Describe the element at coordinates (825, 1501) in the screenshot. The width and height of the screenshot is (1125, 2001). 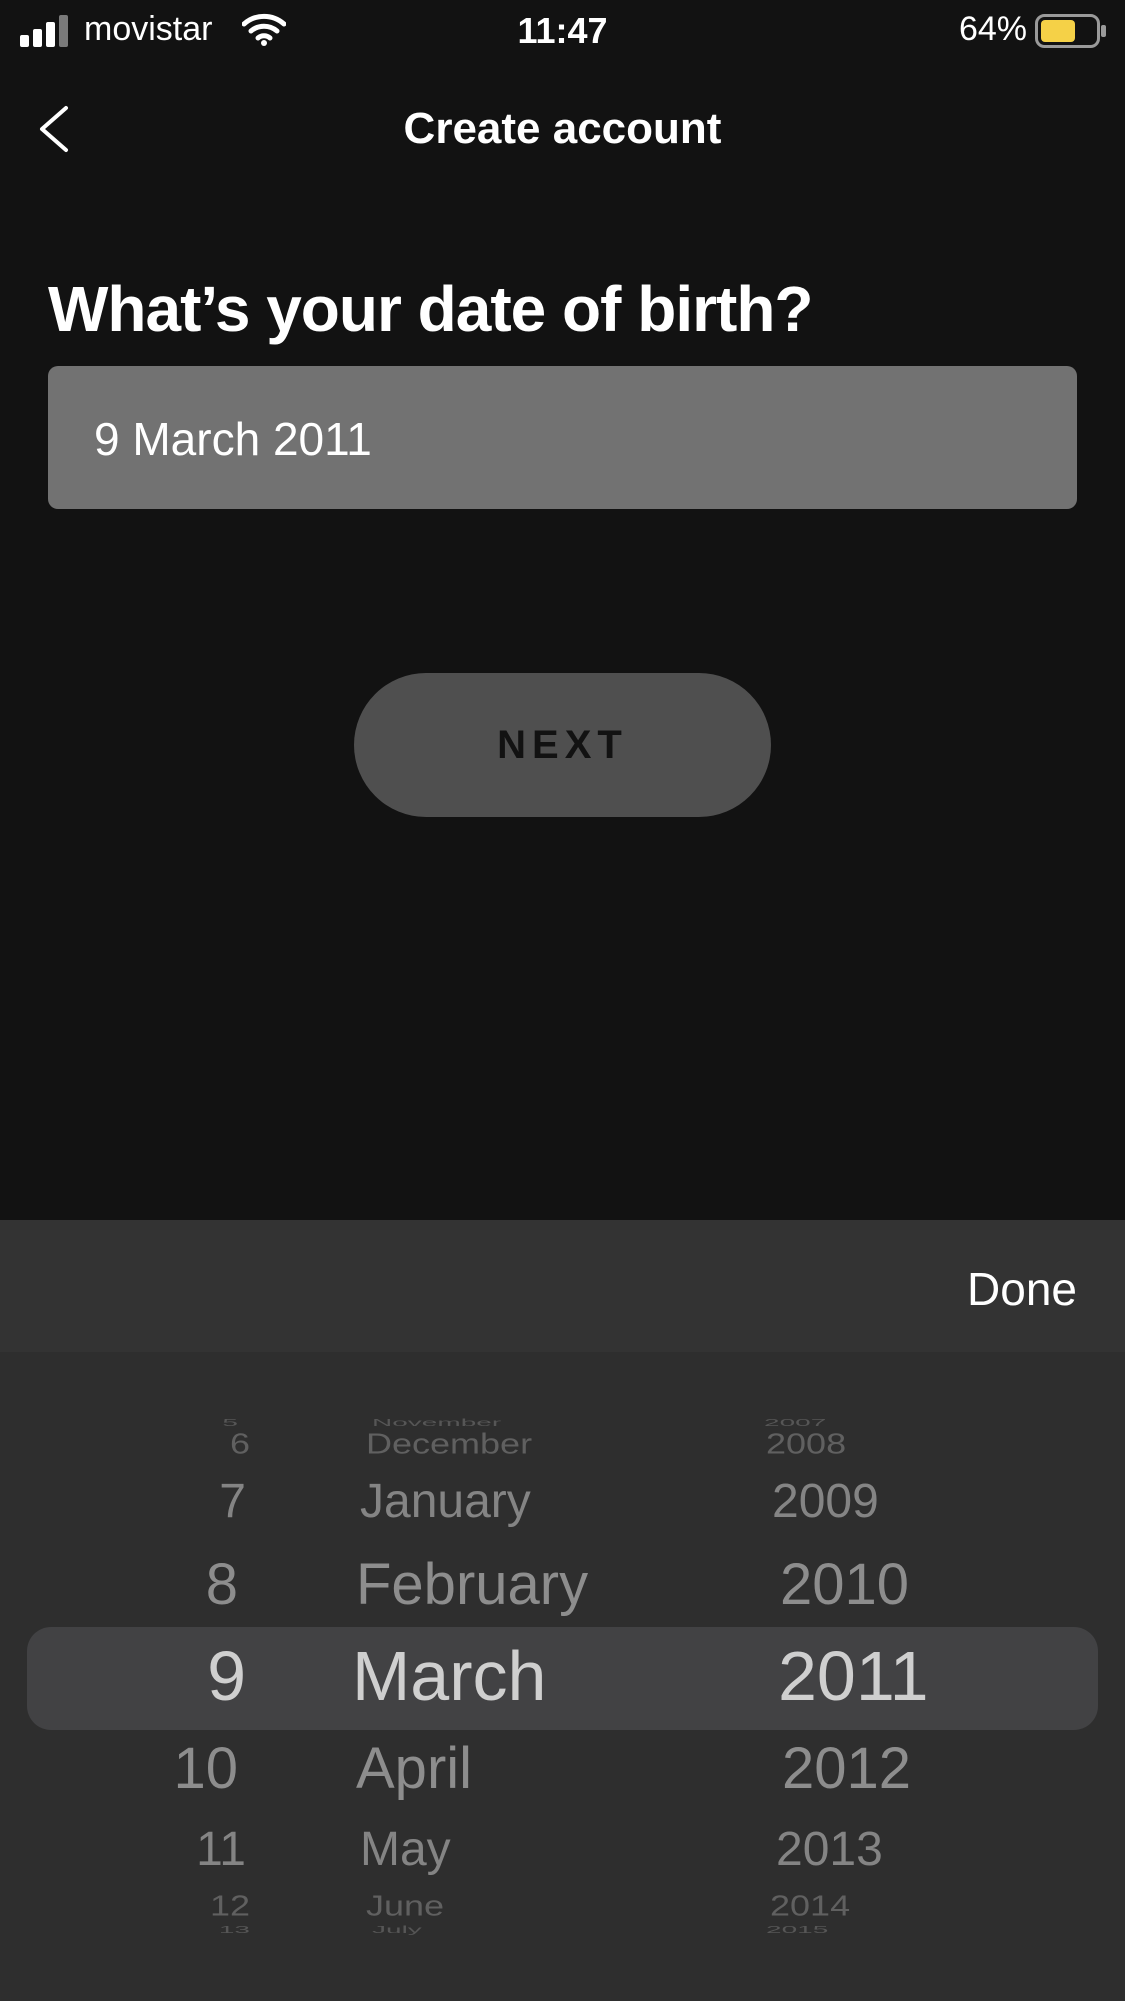
I see `year-option: 2009` at that location.